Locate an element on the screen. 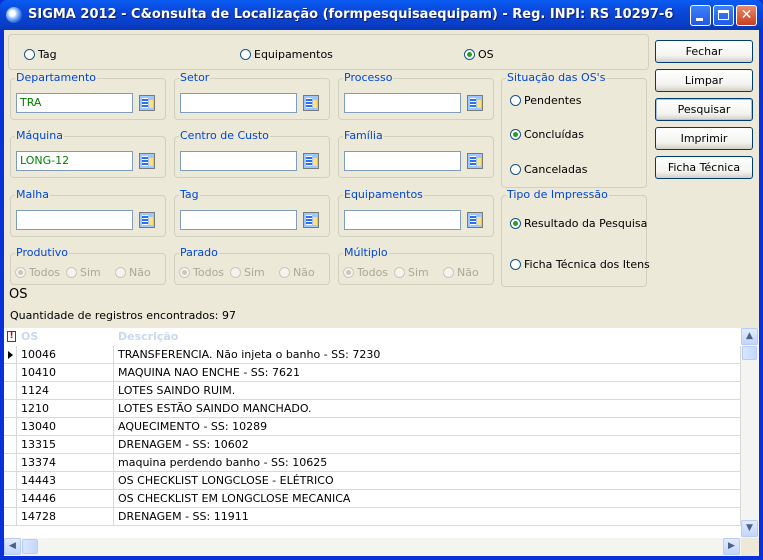 This screenshot has height=560, width=763. departamento-label: Departamento is located at coordinates (56, 77).